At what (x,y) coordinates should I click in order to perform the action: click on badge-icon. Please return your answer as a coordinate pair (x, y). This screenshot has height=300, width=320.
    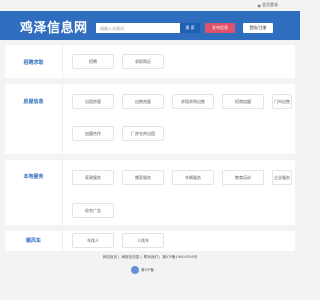
    Looking at the image, I should click on (135, 270).